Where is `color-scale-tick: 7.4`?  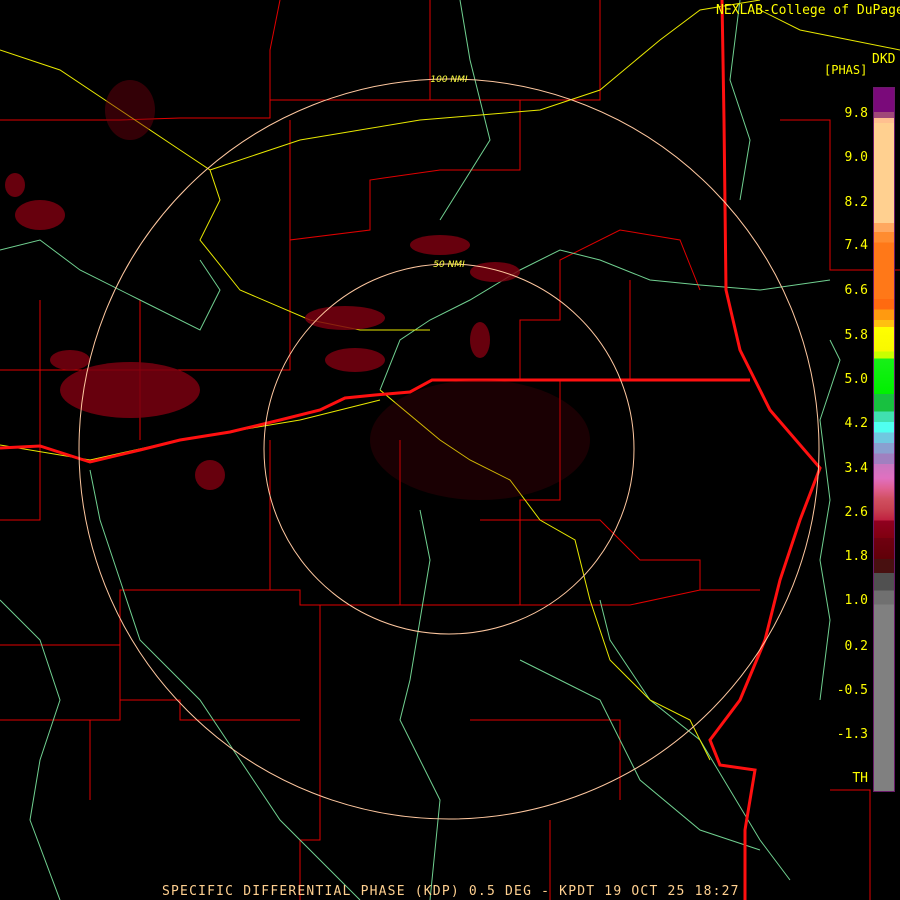 color-scale-tick: 7.4 is located at coordinates (856, 245).